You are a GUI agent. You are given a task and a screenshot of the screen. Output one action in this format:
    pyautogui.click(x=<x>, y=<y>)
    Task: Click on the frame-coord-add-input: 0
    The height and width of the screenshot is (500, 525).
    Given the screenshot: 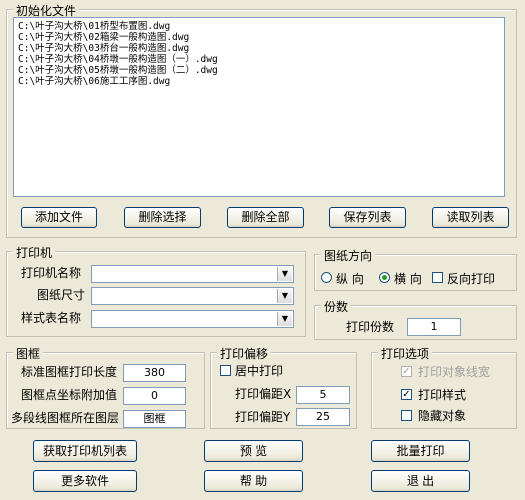 What is the action you would take?
    pyautogui.click(x=154, y=396)
    